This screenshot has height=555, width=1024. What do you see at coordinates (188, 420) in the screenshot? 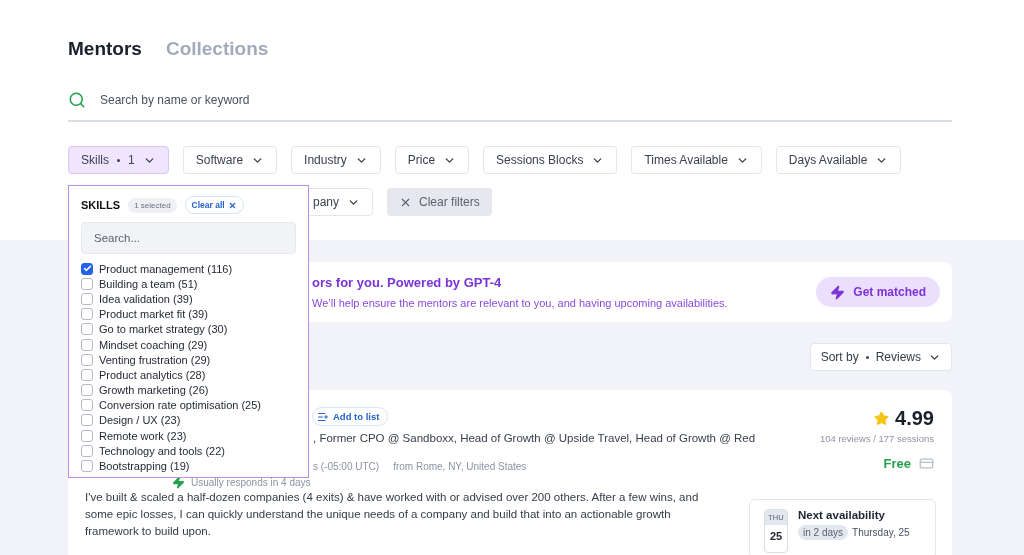
I see `skill-option: Design / UX (23)` at bounding box center [188, 420].